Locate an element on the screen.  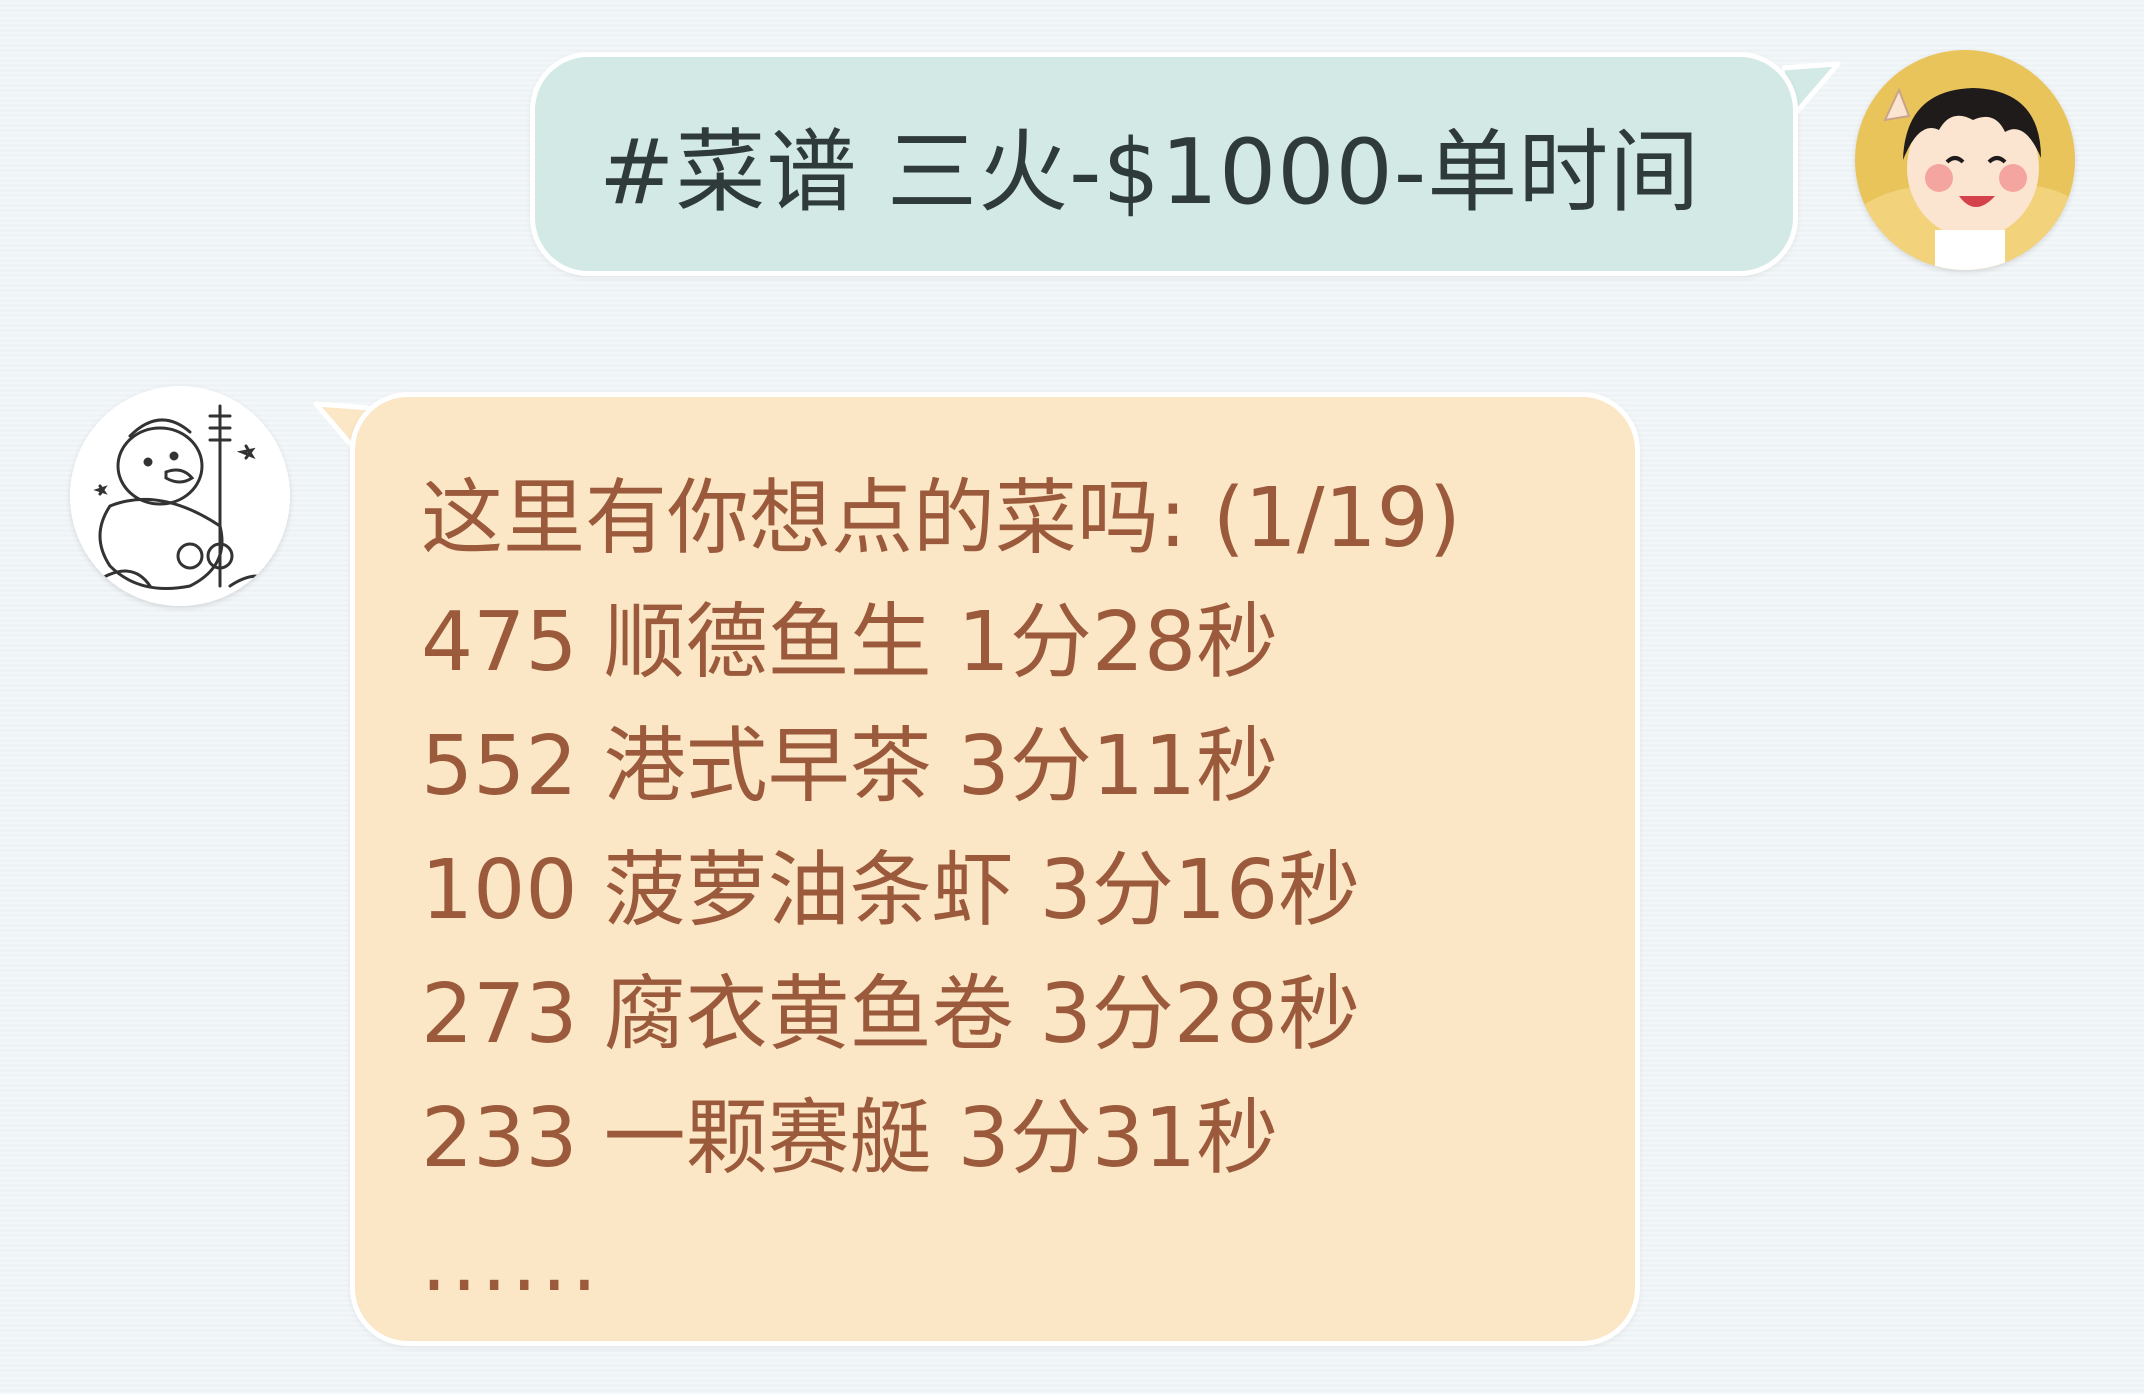
bot-avatar is located at coordinates (180, 496).